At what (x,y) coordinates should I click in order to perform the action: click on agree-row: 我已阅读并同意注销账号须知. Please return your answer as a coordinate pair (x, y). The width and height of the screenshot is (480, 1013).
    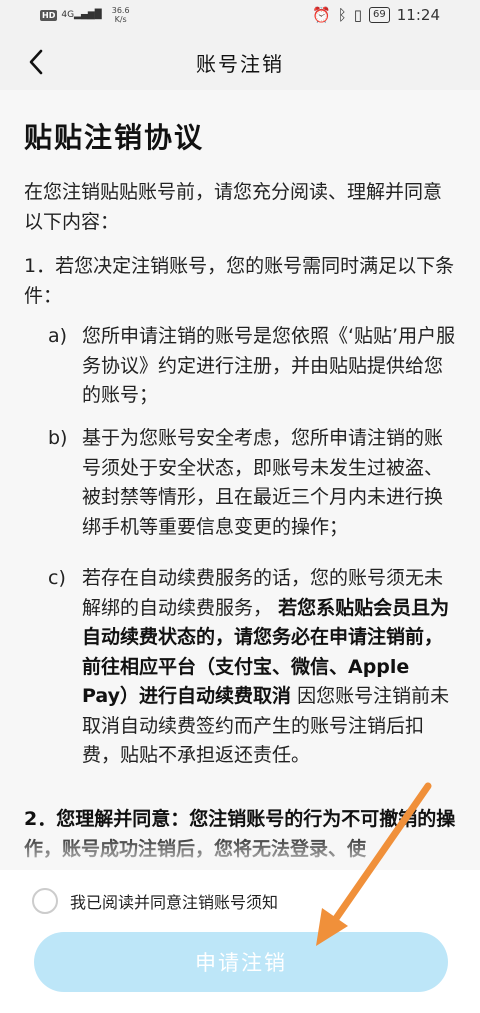
    Looking at the image, I should click on (155, 901).